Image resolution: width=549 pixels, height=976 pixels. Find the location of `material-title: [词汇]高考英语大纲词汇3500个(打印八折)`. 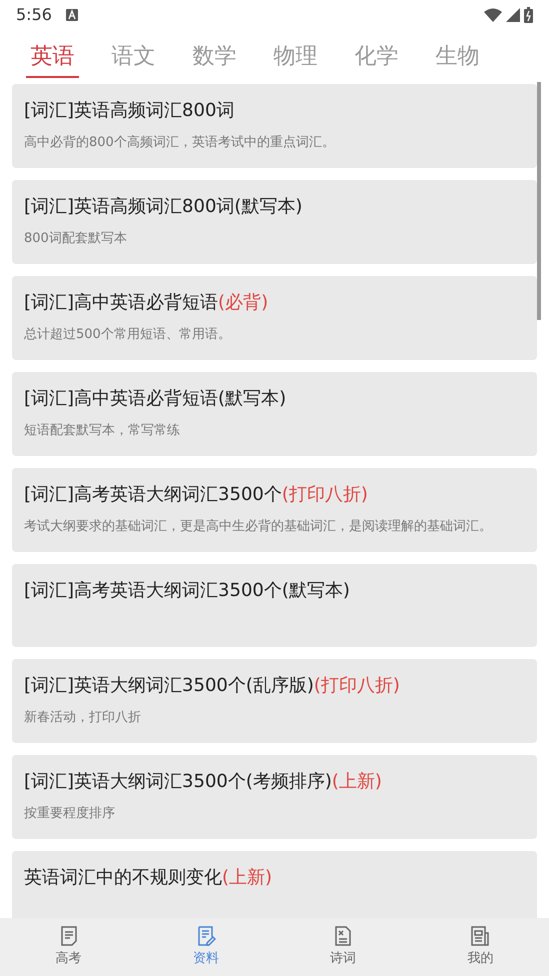

material-title: [词汇]高考英语大纲词汇3500个(打印八折) is located at coordinates (196, 495).